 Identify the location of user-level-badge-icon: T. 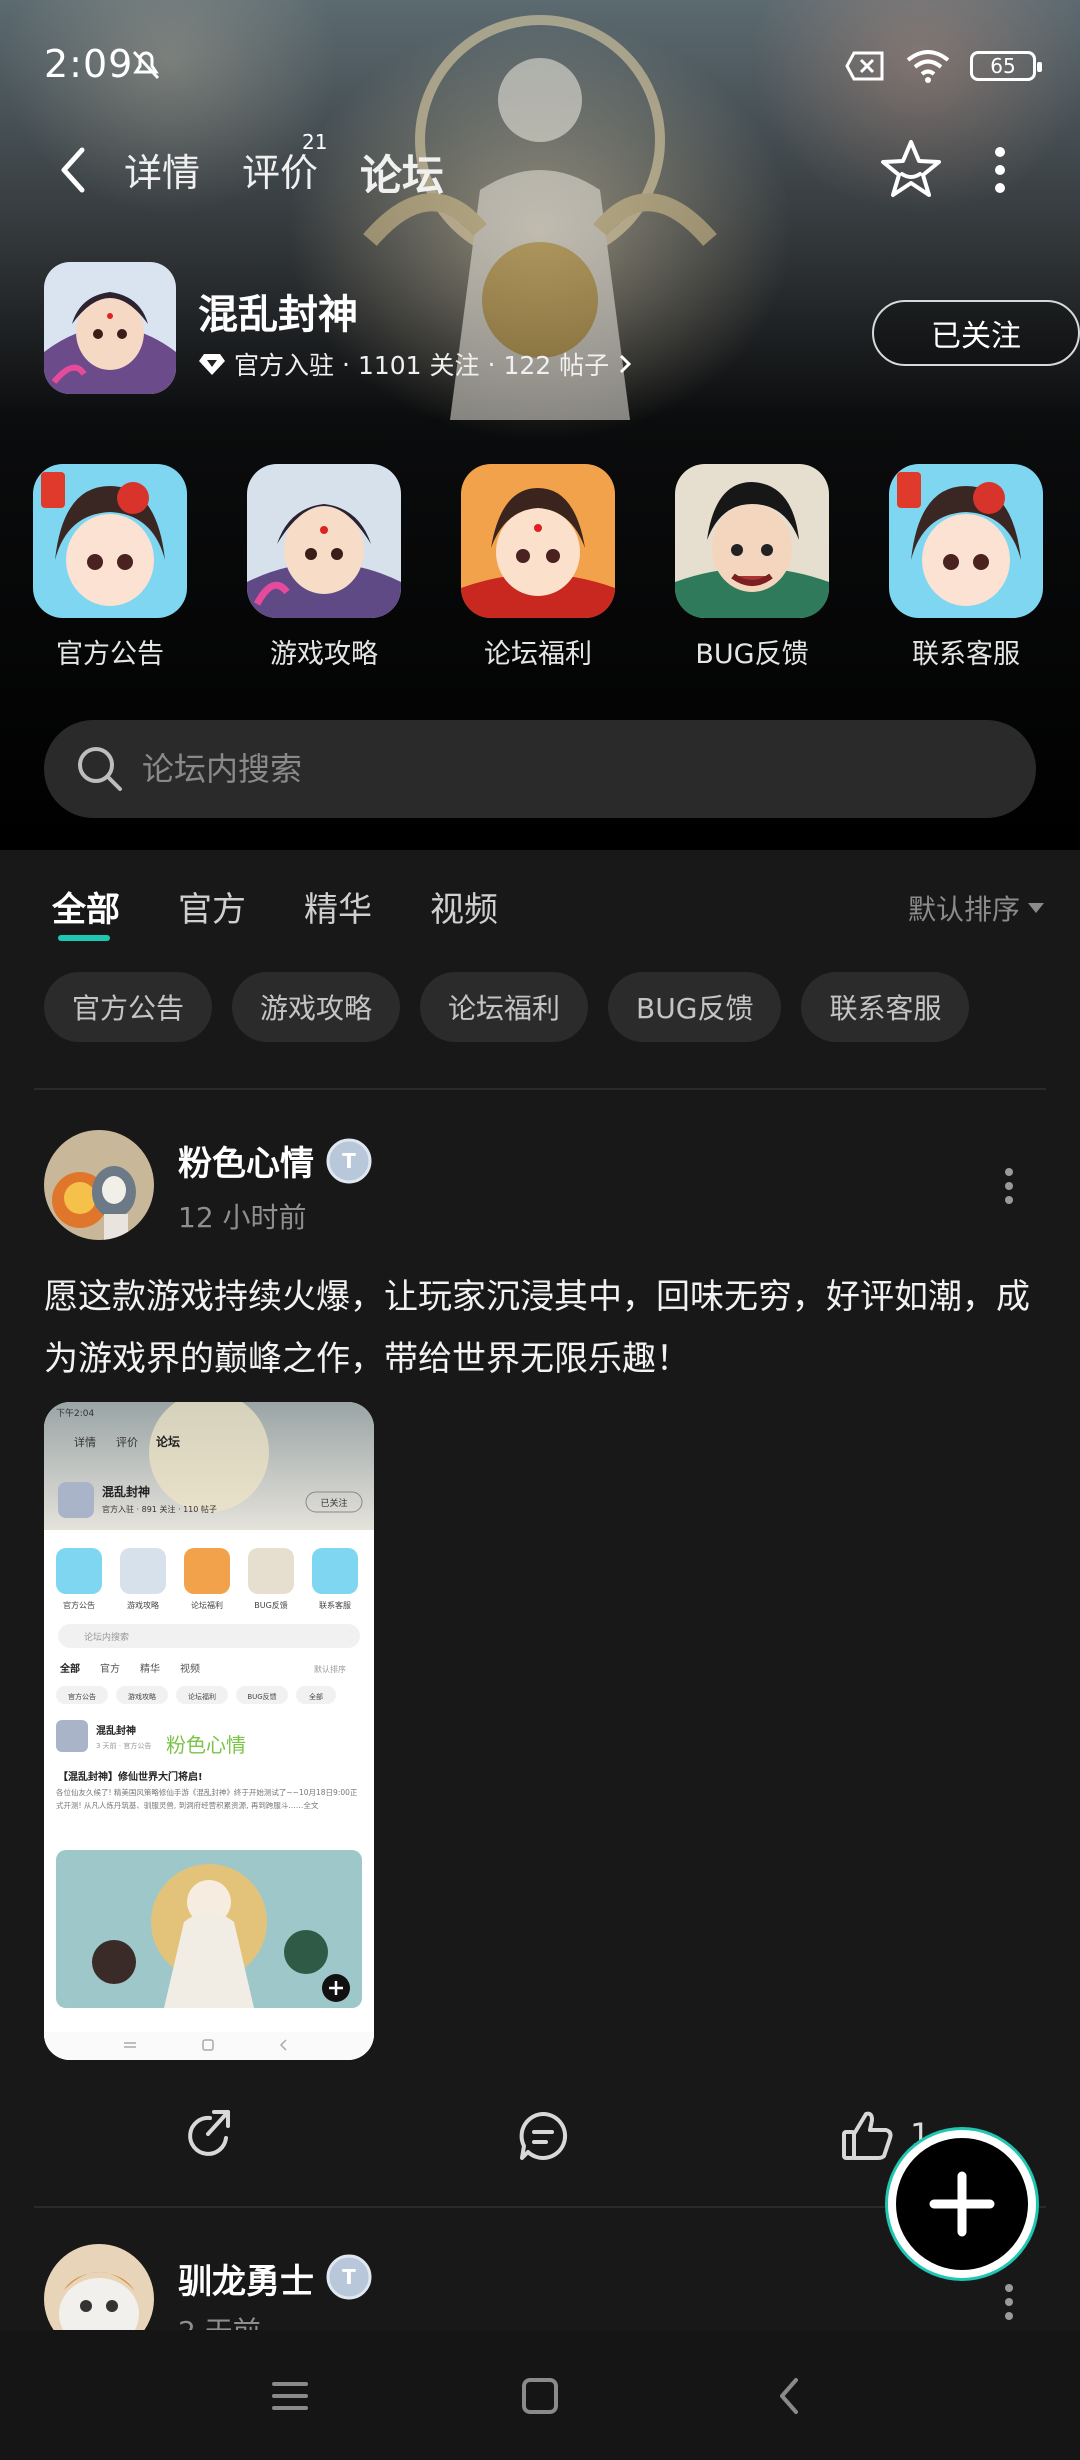
(349, 2277).